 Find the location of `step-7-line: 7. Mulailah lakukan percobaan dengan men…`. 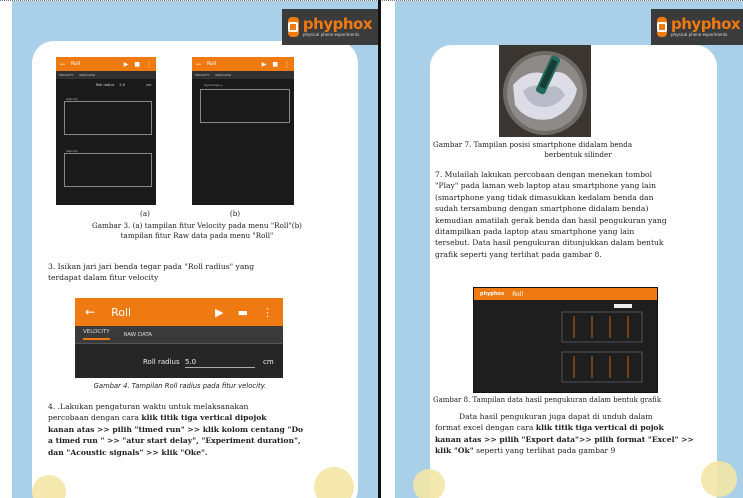

step-7-line: 7. Mulailah lakukan percobaan dengan men… is located at coordinates (544, 174).